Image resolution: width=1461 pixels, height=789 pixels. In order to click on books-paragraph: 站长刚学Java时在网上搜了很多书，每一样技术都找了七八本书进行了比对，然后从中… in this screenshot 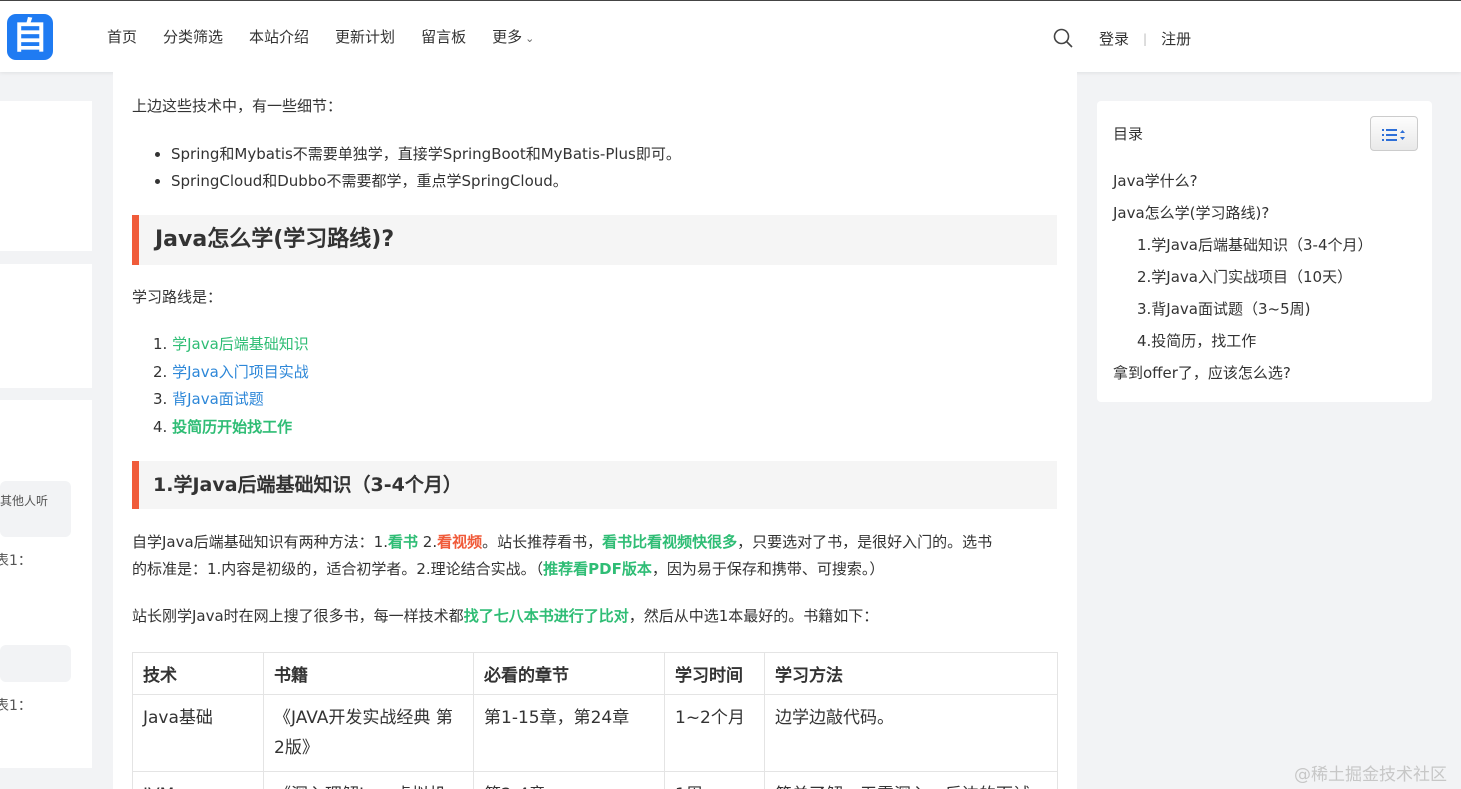, I will do `click(594, 616)`.